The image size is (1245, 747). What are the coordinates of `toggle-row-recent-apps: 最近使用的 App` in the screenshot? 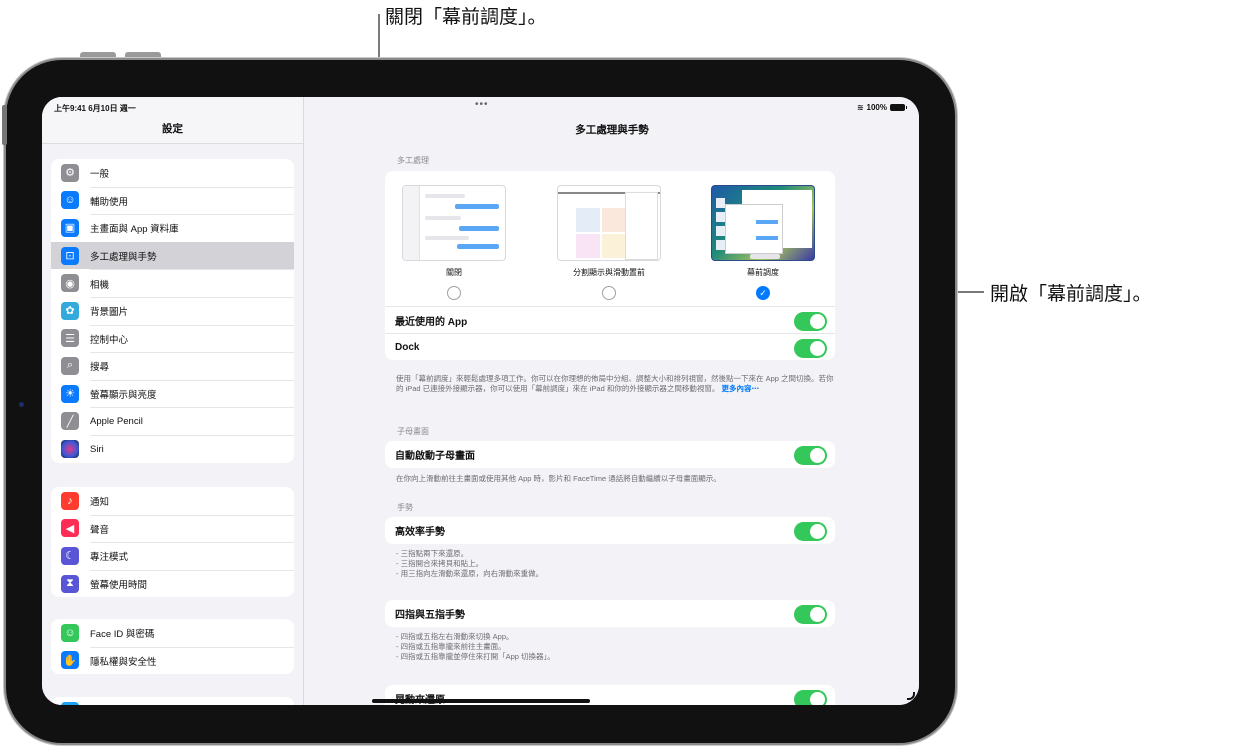 It's located at (610, 319).